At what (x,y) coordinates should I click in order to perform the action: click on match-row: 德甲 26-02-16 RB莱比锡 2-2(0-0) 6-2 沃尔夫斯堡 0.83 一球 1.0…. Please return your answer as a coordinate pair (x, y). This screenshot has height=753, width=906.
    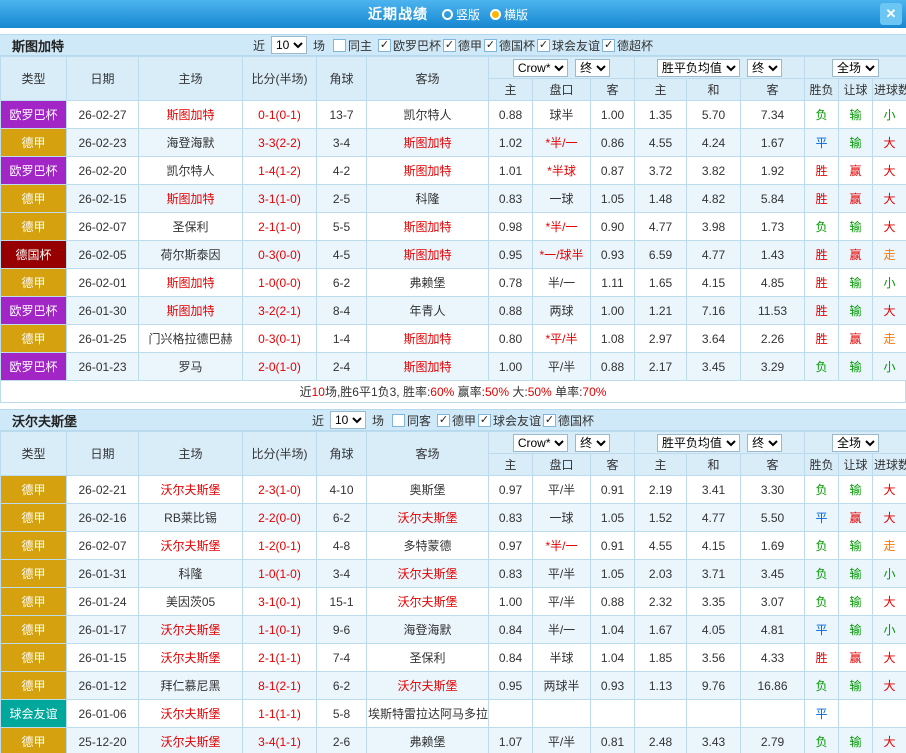
    Looking at the image, I should click on (453, 517).